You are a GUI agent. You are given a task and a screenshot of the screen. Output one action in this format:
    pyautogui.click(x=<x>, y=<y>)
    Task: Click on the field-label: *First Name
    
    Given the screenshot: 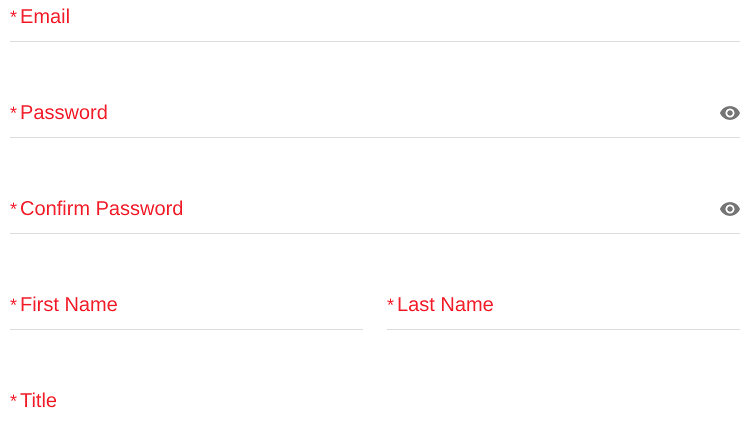 What is the action you would take?
    pyautogui.click(x=64, y=305)
    